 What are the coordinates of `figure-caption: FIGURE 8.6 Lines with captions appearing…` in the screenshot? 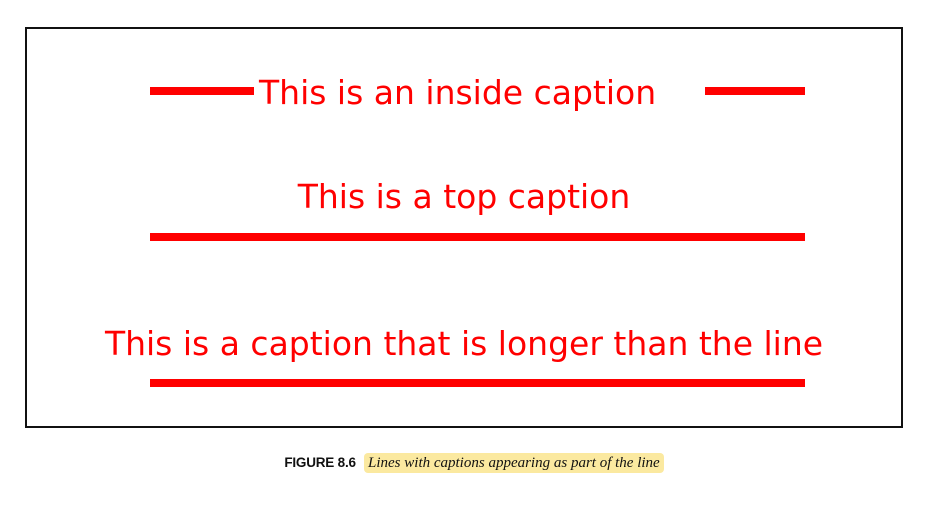 It's located at (474, 463).